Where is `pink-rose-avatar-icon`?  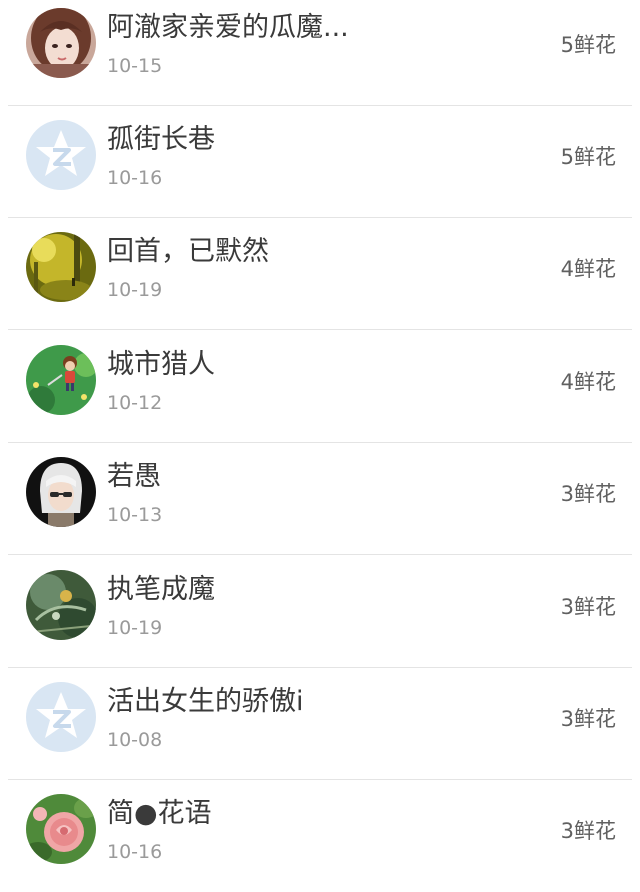 pink-rose-avatar-icon is located at coordinates (61, 829).